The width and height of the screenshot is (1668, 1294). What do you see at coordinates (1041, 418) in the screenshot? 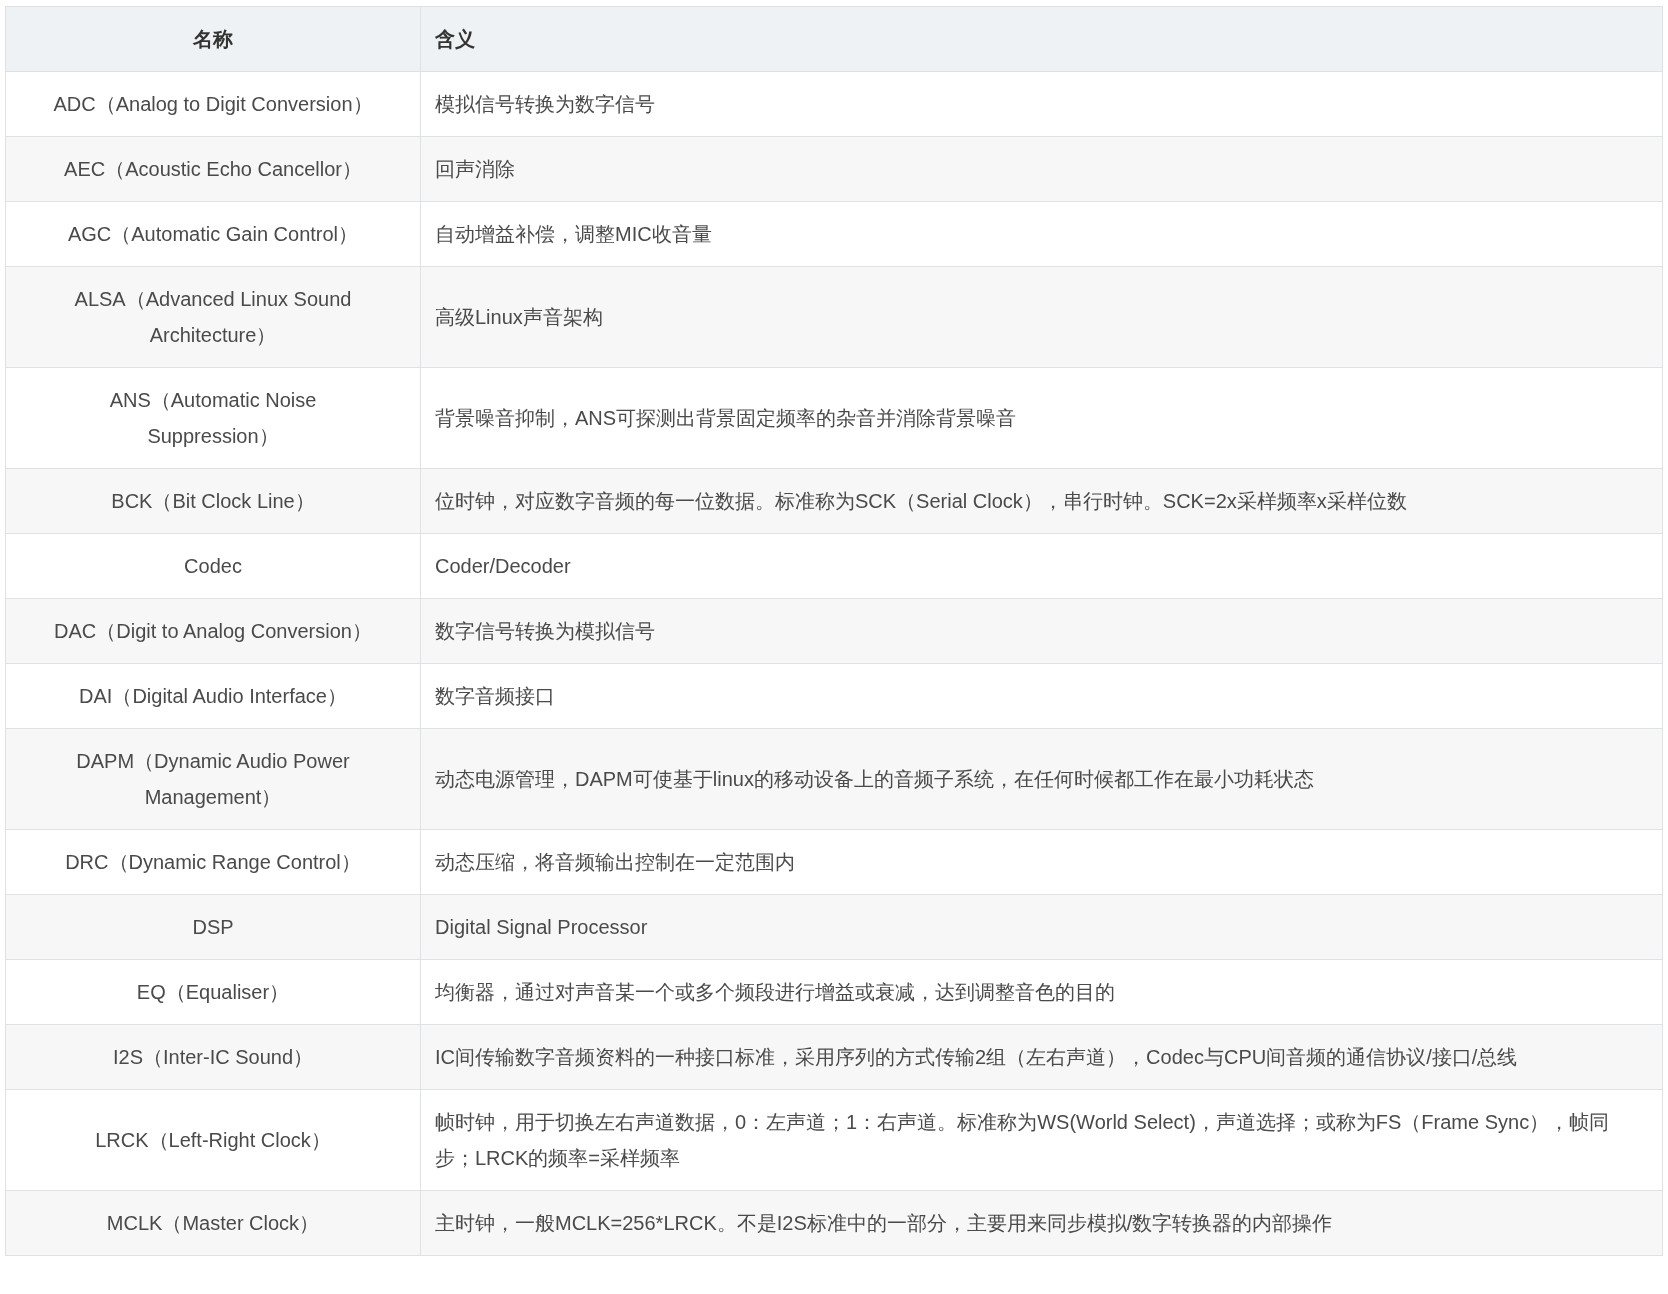
I see `meaning-cell: 背景噪音抑制，ANS可探测出背景固定频率的杂音并消除背景噪音` at bounding box center [1041, 418].